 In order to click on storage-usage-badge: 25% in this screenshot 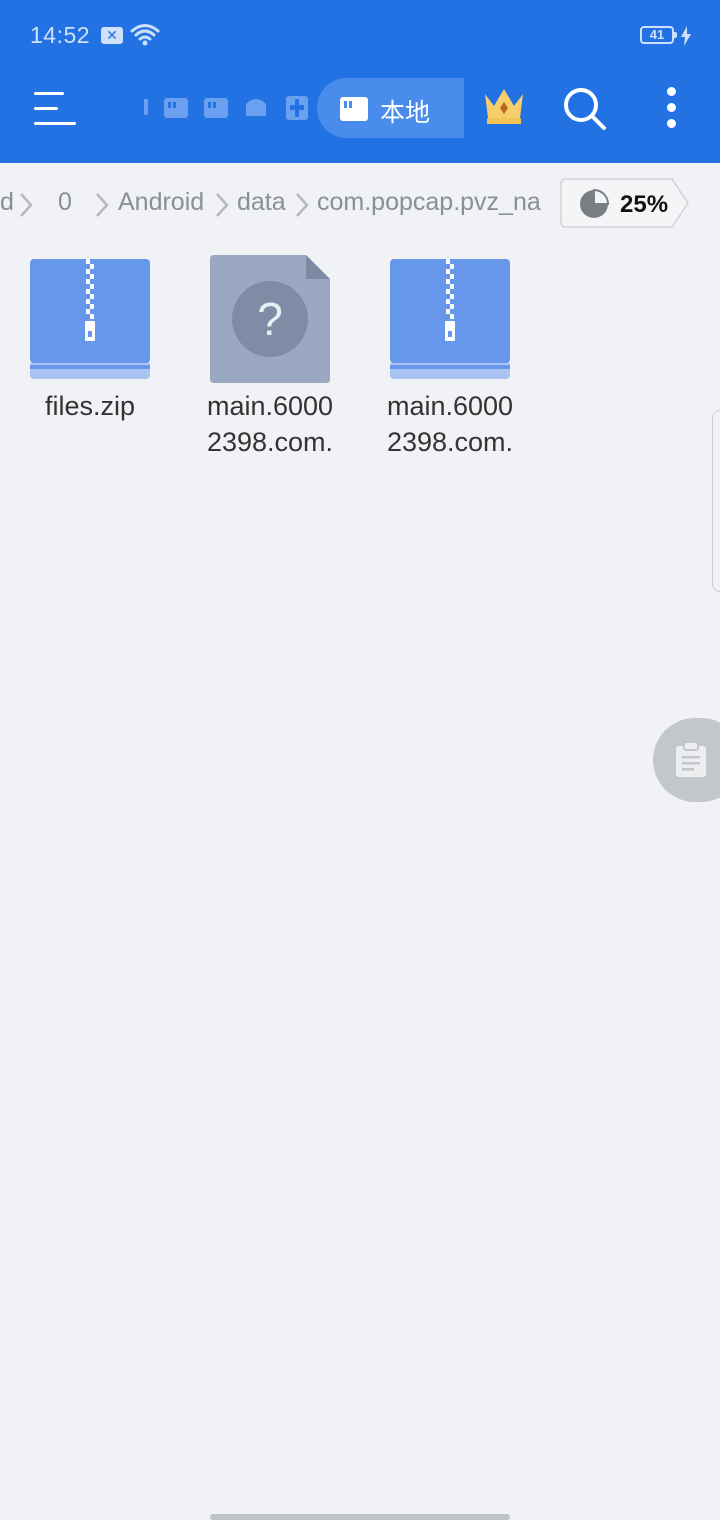, I will do `click(624, 203)`.